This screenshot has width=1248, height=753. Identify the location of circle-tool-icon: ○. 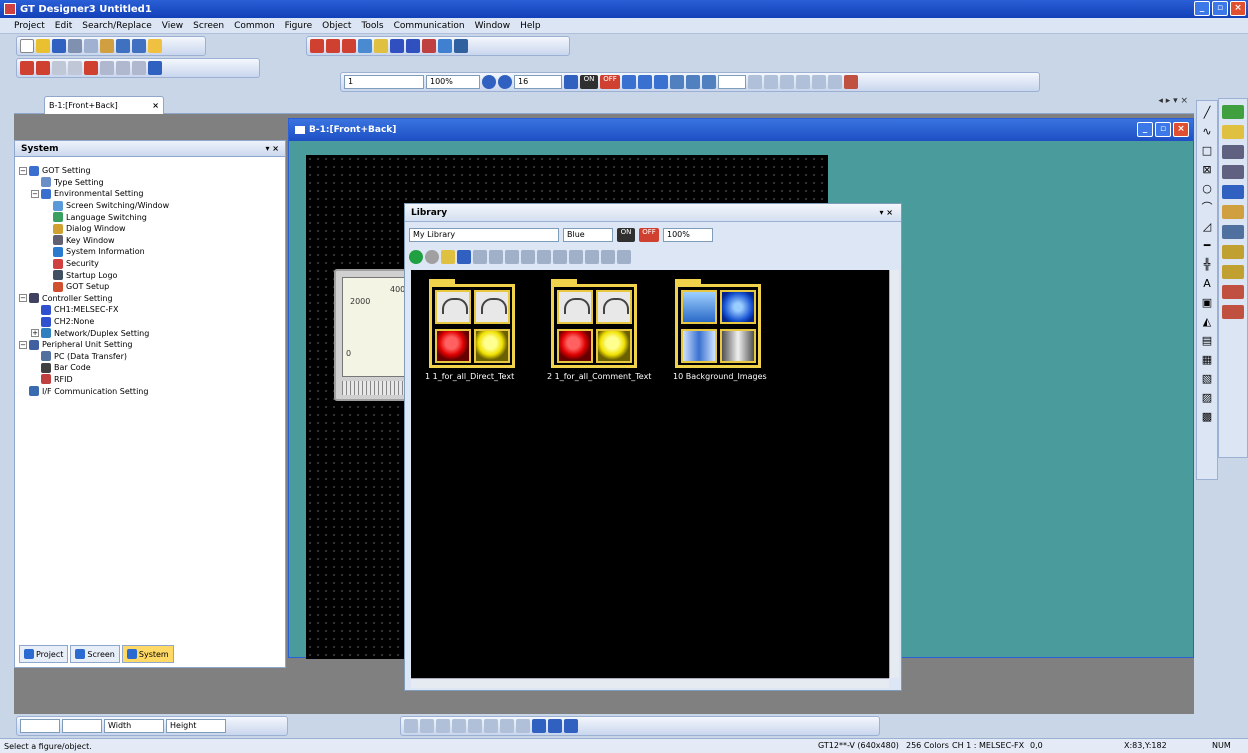
(1207, 189).